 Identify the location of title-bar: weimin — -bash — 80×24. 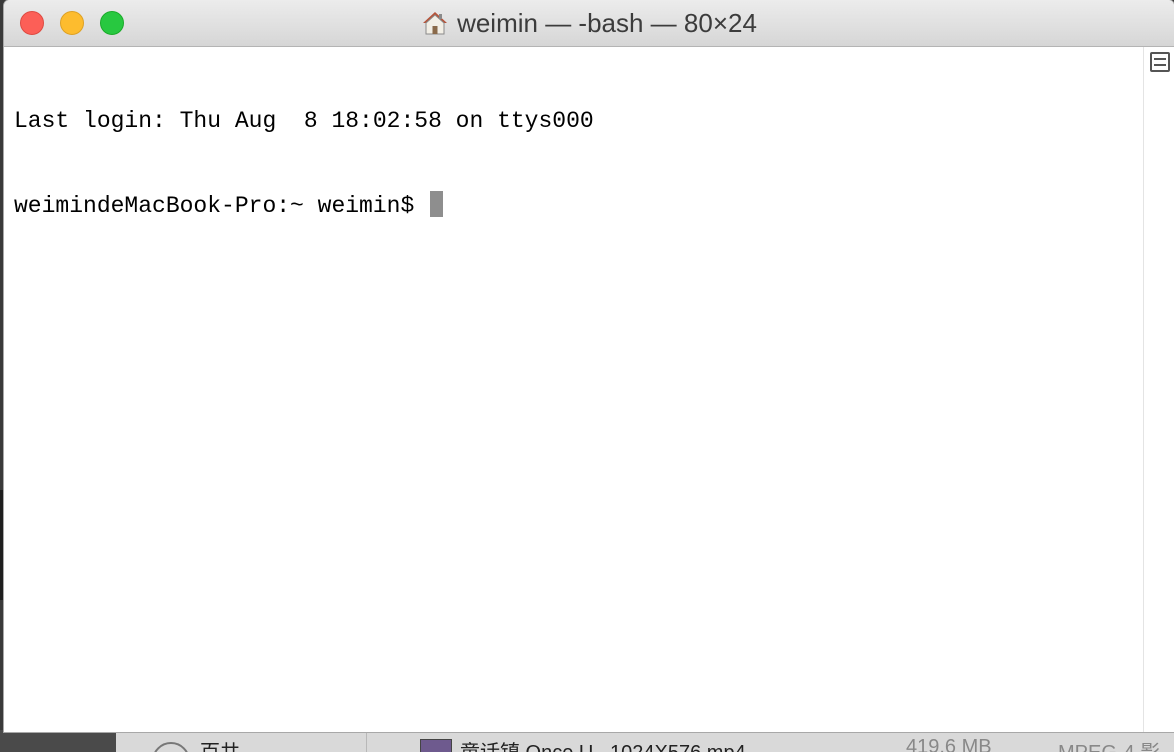
(589, 23).